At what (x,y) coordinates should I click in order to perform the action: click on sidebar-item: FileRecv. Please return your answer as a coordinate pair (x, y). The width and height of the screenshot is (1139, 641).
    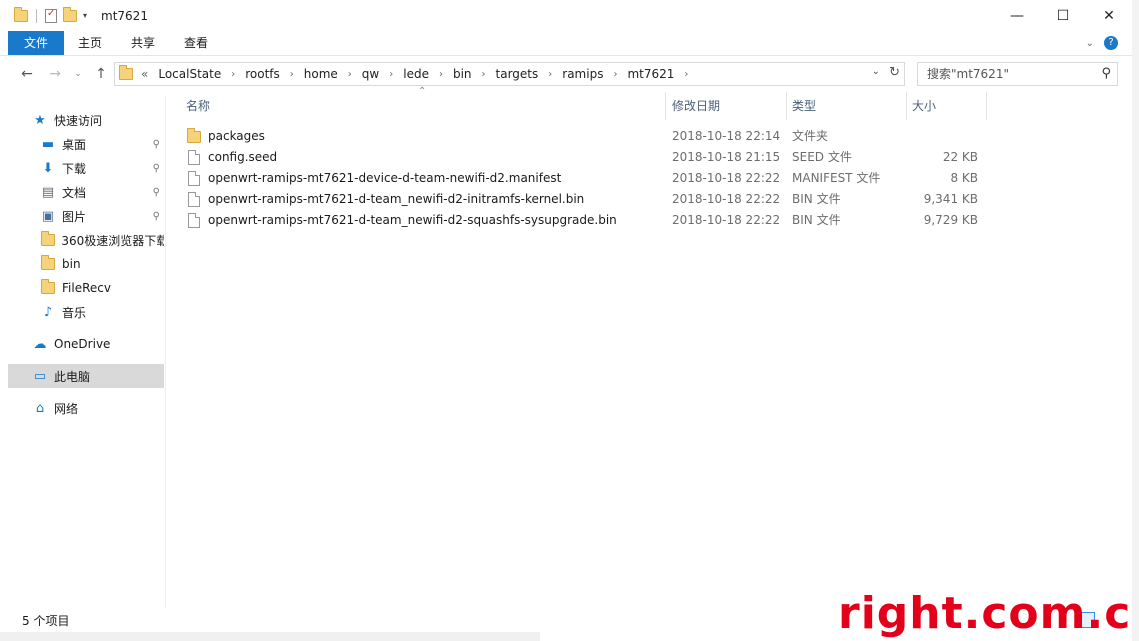
    Looking at the image, I should click on (86, 288).